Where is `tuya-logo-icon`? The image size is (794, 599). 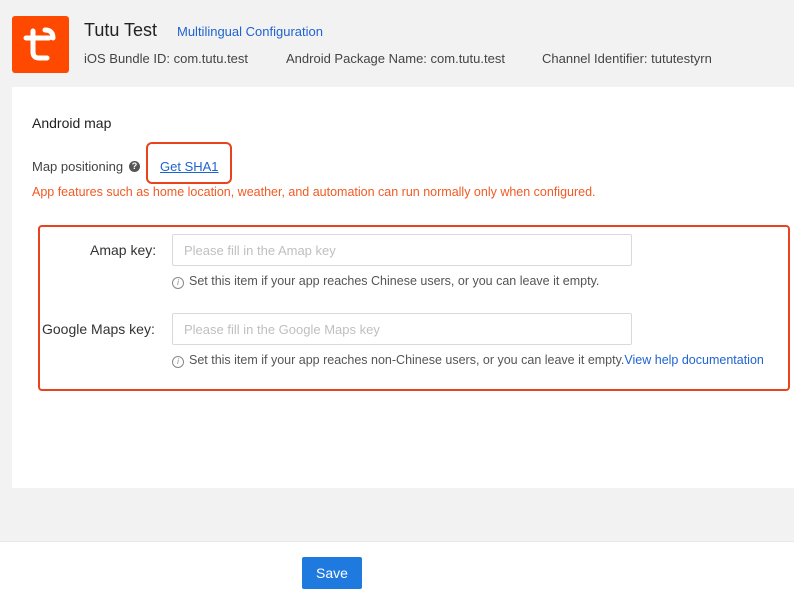
tuya-logo-icon is located at coordinates (39, 44).